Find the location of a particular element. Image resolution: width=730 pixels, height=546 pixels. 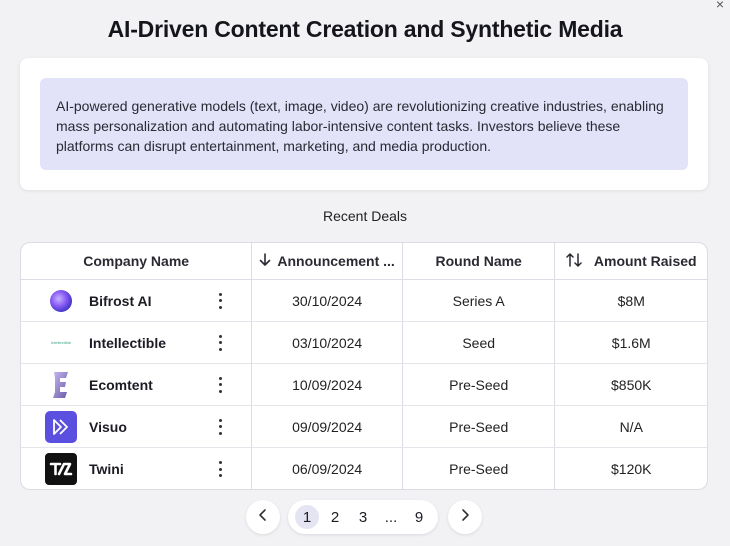

close-icon: × is located at coordinates (720, 6).